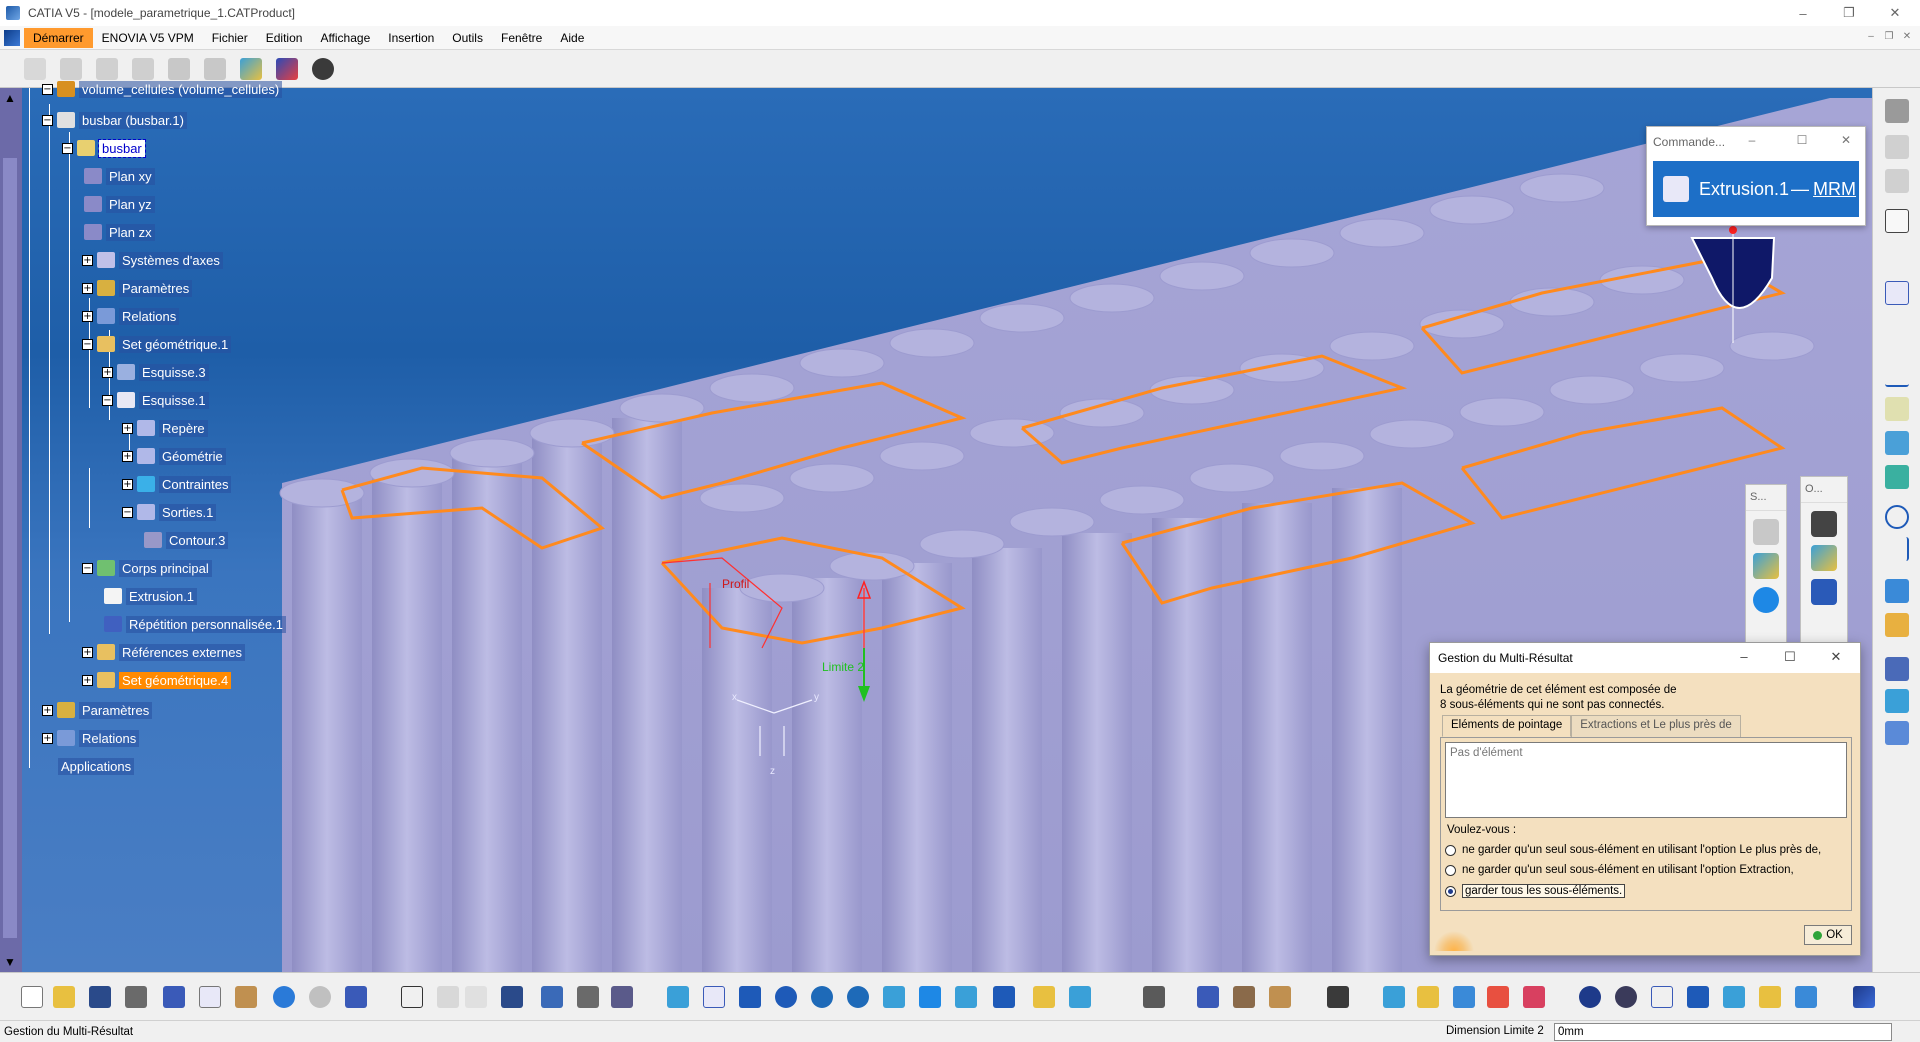 The width and height of the screenshot is (1920, 1042). I want to click on fly-mode-icon, so click(678, 997).